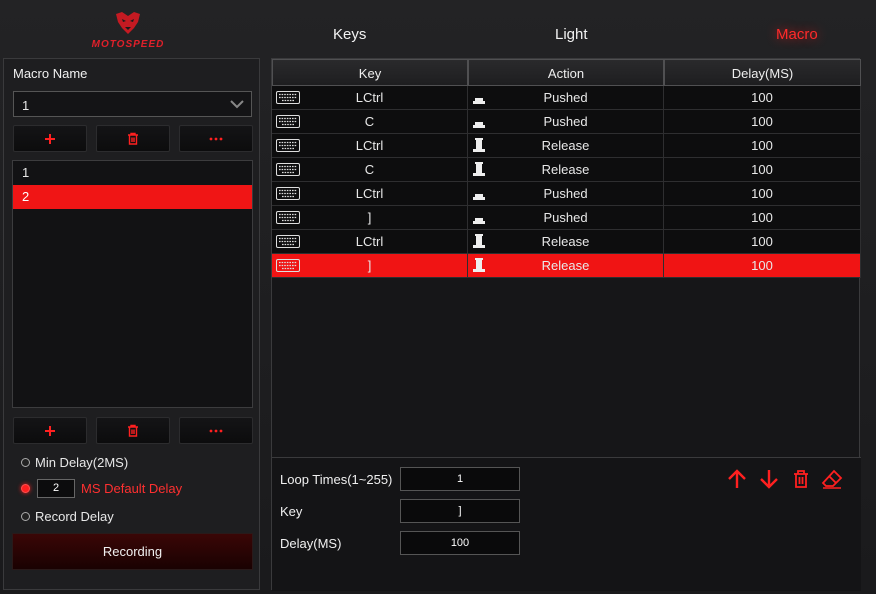 This screenshot has width=876, height=594. I want to click on delete-macro-button, so click(133, 138).